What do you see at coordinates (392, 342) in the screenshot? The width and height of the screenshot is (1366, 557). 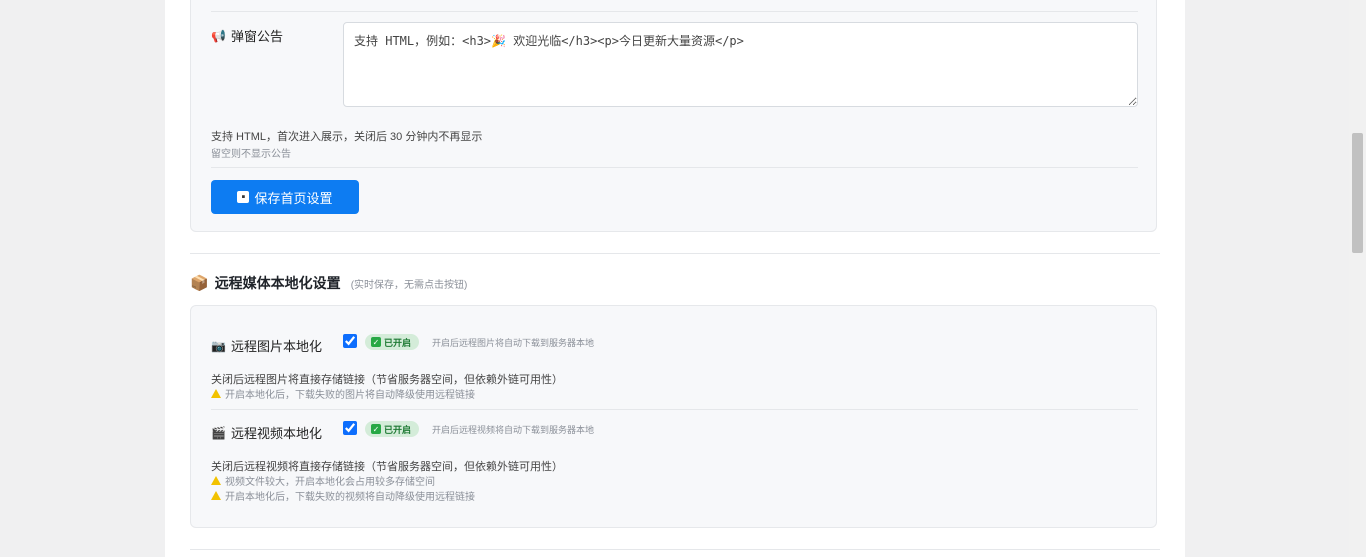 I see `image-status-badge: ✓ 已开启` at bounding box center [392, 342].